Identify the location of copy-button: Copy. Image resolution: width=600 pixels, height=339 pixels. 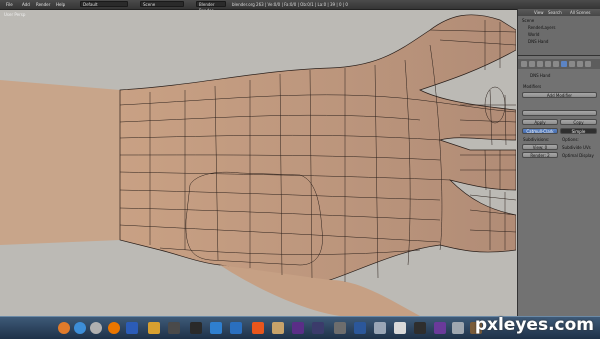
(578, 122).